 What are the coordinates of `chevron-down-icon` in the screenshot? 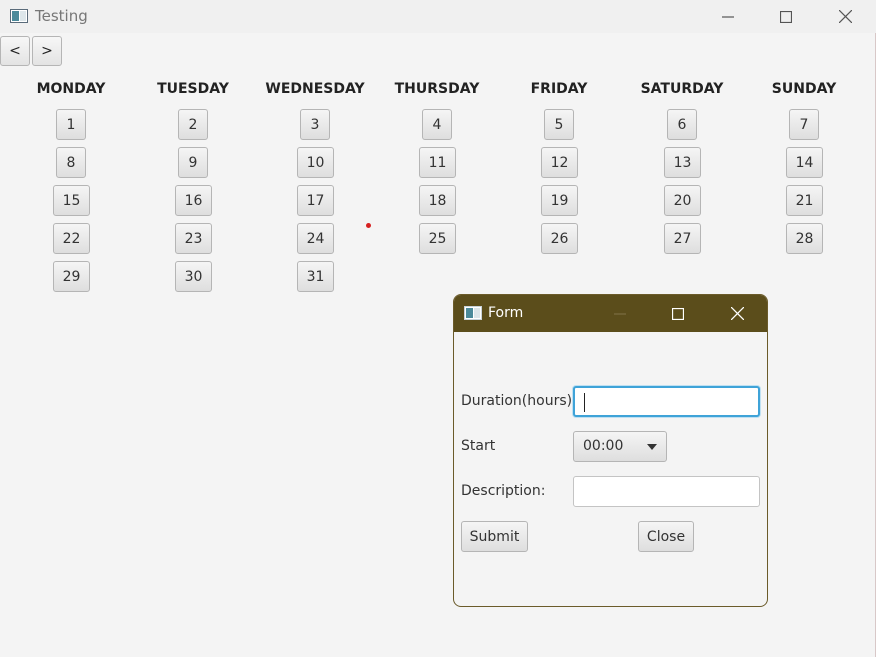 It's located at (652, 447).